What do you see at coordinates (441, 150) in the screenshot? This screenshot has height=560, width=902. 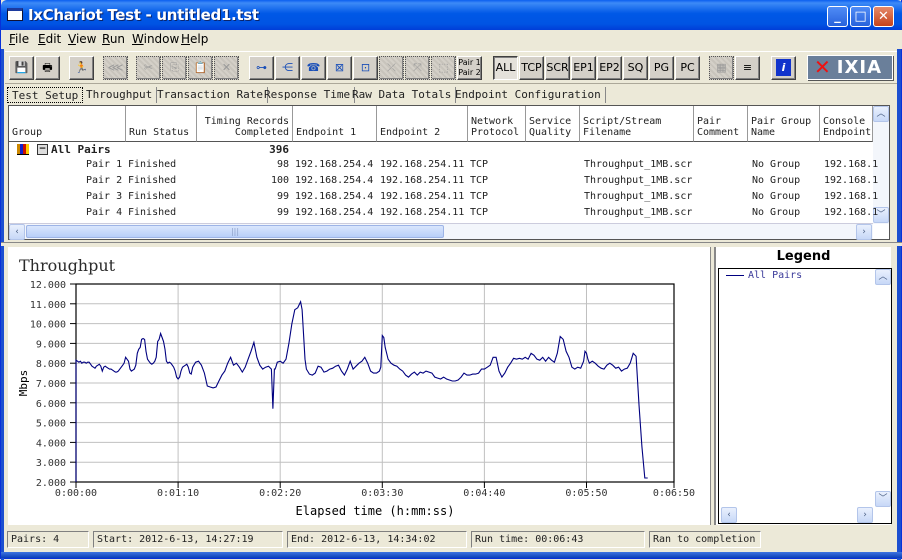 I see `group-row` at bounding box center [441, 150].